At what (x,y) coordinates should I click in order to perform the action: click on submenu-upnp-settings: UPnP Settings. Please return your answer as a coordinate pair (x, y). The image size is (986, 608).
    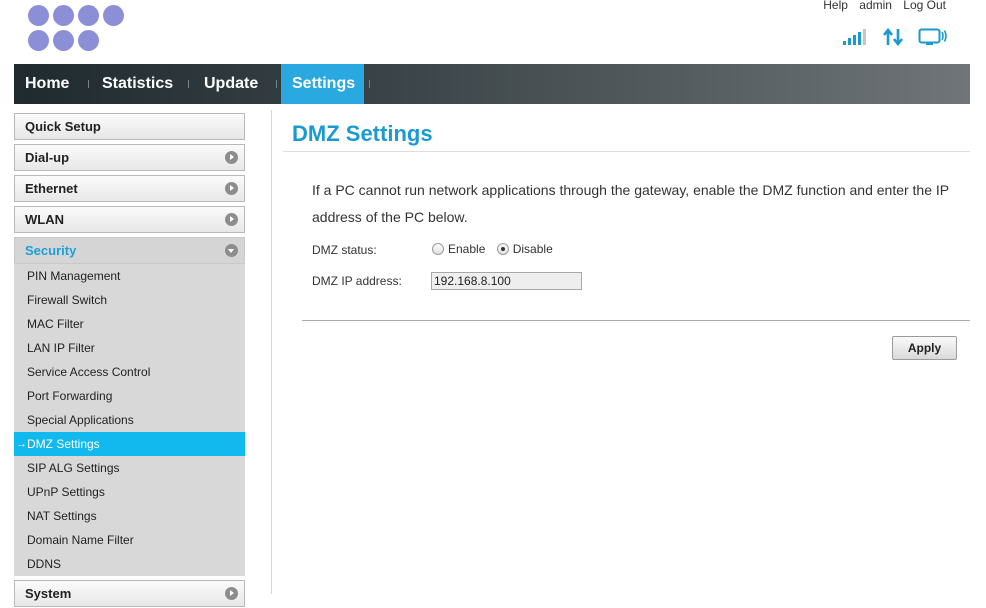
    Looking at the image, I should click on (129, 492).